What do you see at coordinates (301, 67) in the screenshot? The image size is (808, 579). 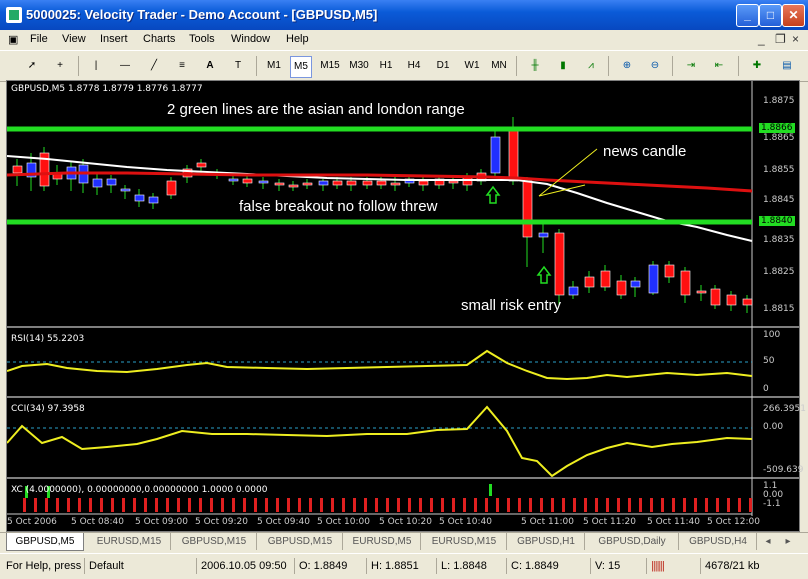 I see `period-m5: M5` at bounding box center [301, 67].